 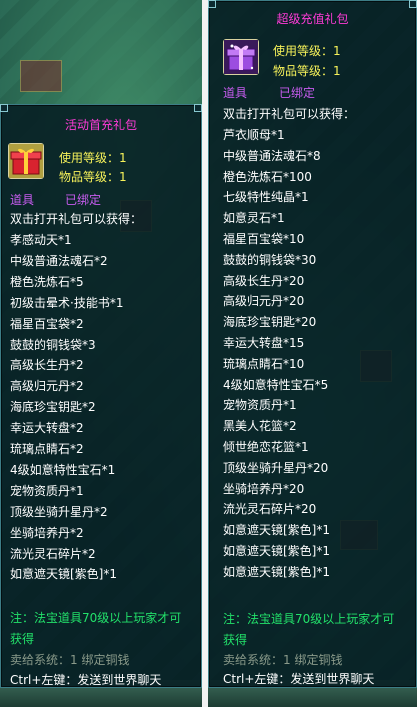 I want to click on tooltip-title: 超级充值礼包, so click(x=312, y=19).